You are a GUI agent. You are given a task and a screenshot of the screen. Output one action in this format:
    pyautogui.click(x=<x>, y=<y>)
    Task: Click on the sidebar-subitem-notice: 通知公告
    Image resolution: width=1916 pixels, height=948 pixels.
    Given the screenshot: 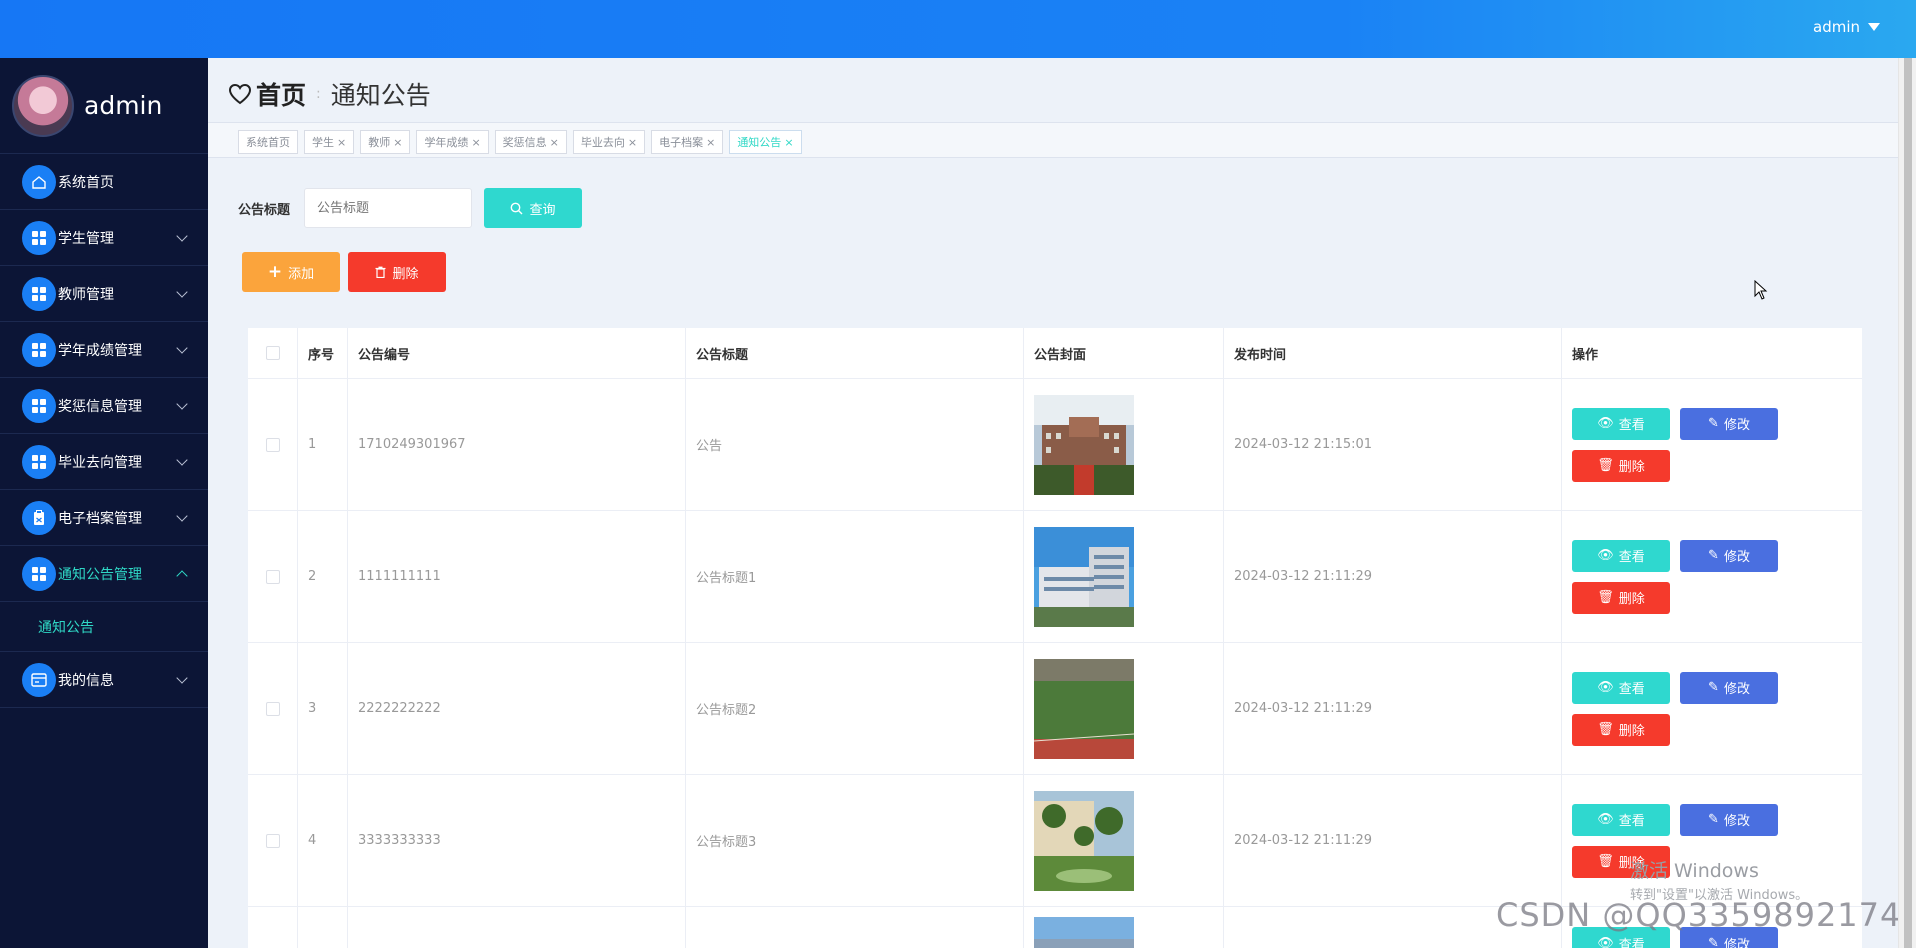 What is the action you would take?
    pyautogui.click(x=104, y=627)
    